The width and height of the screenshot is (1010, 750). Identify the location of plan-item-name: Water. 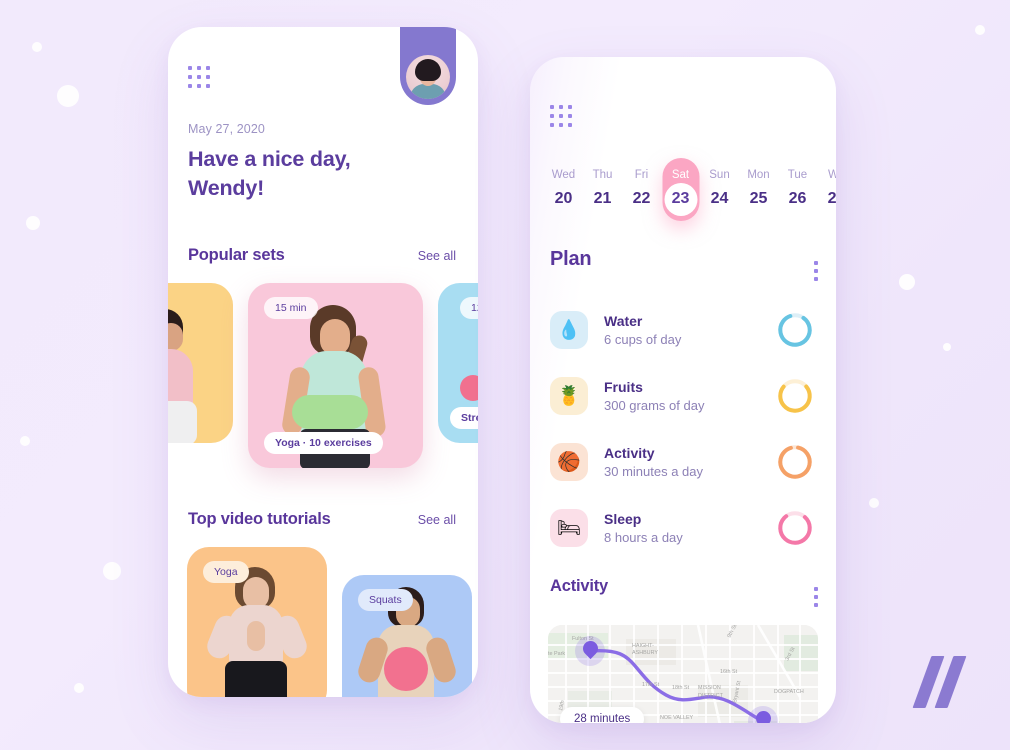
(623, 321).